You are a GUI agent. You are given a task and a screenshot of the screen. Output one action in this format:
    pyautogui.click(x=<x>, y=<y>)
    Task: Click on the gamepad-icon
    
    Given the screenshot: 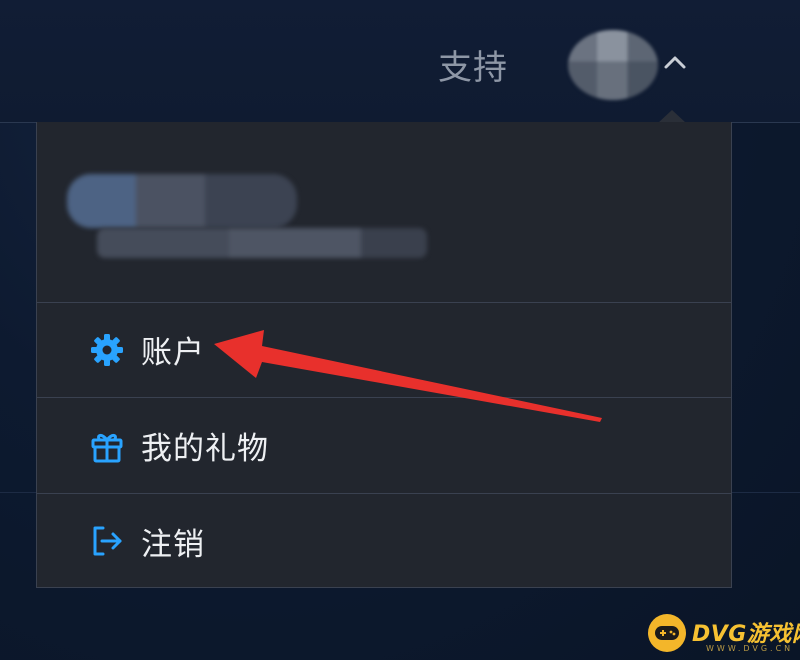 What is the action you would take?
    pyautogui.click(x=667, y=633)
    